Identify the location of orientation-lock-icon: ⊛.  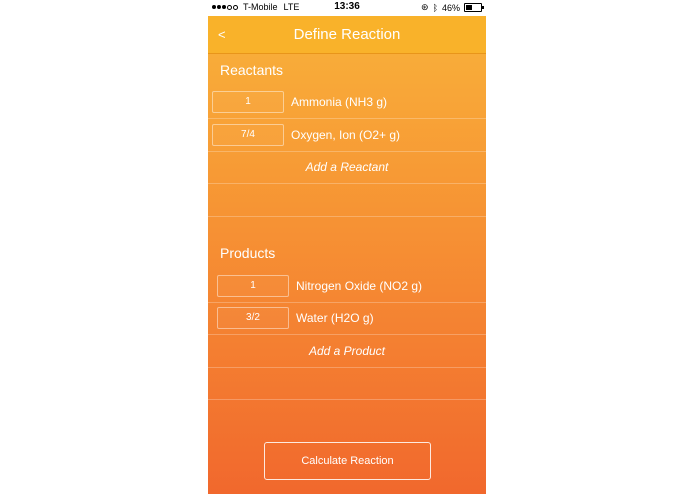
(425, 7).